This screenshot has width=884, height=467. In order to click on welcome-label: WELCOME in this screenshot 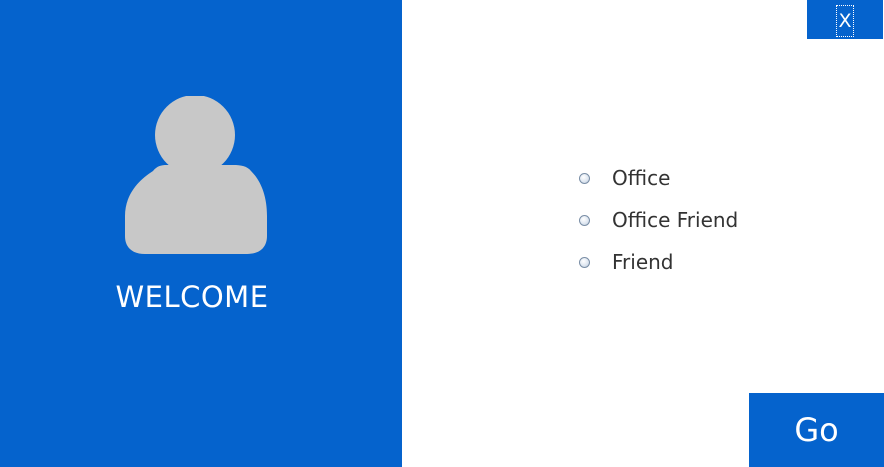, I will do `click(192, 297)`.